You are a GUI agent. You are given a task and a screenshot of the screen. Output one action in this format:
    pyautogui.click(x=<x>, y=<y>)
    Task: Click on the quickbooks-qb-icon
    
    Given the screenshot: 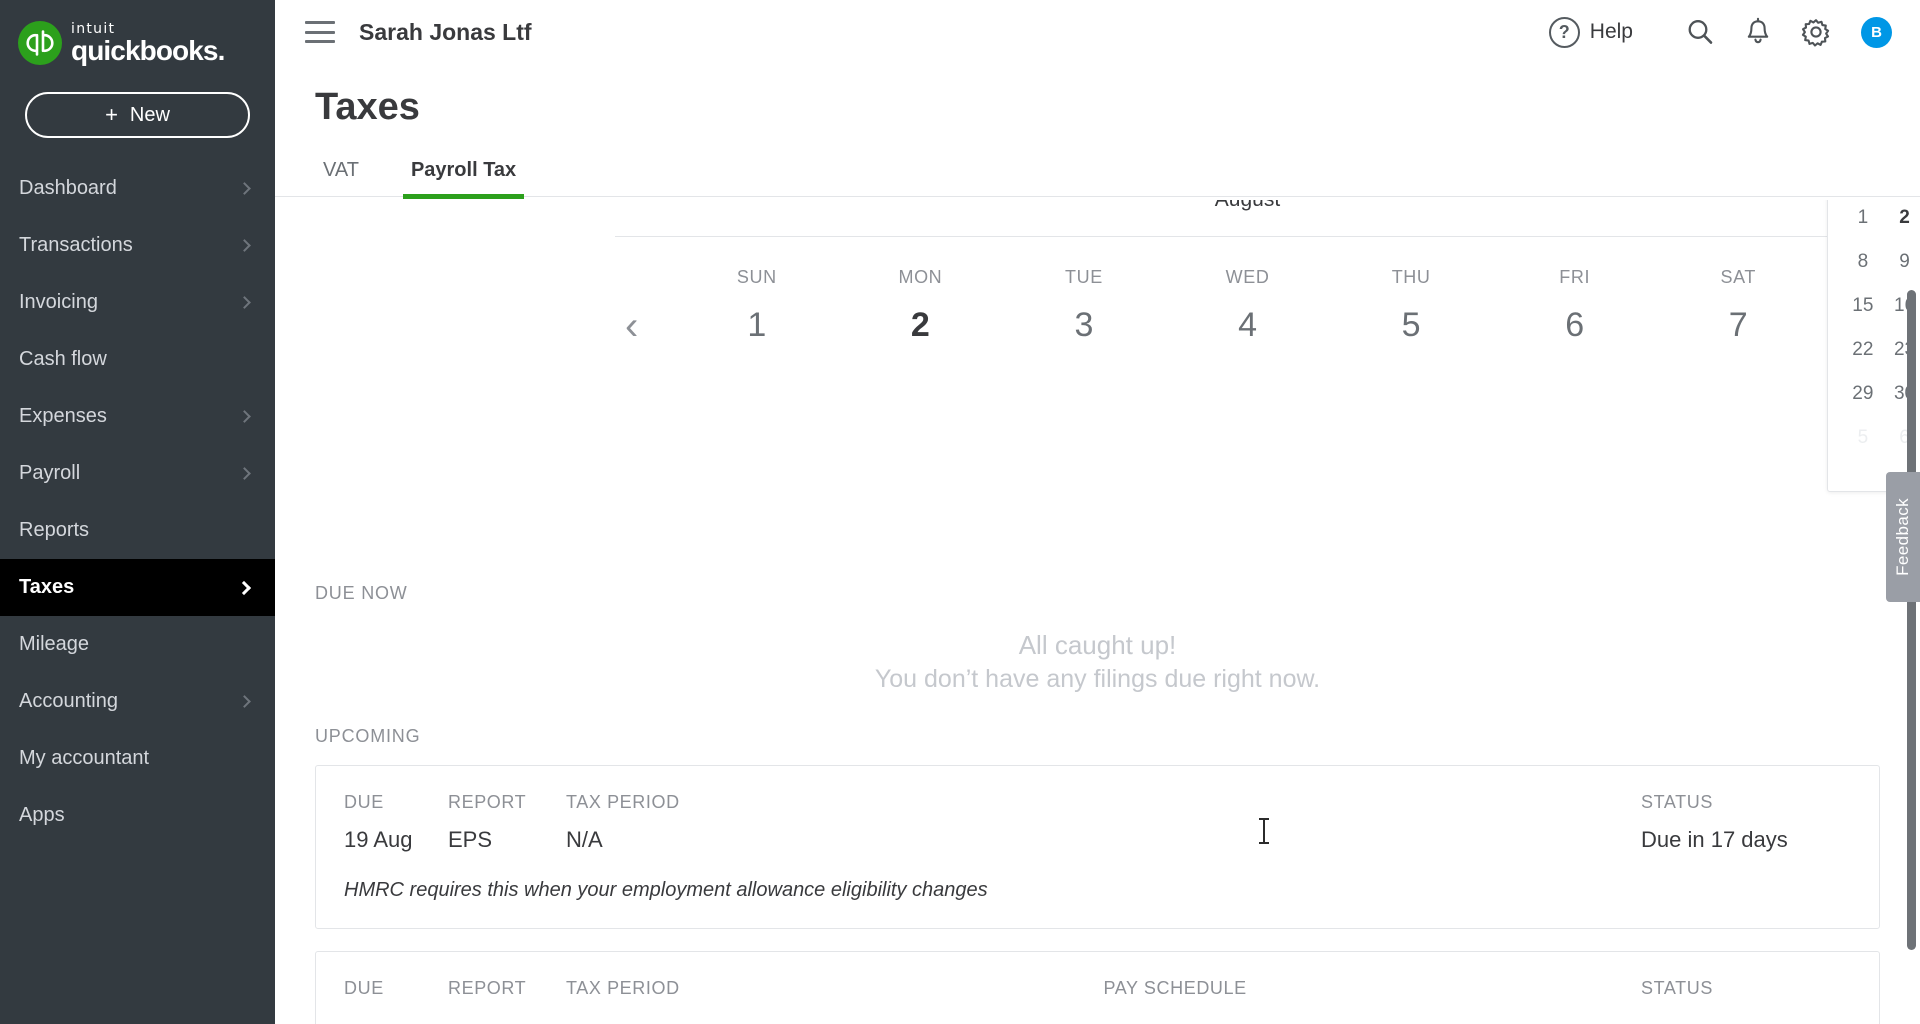 What is the action you would take?
    pyautogui.click(x=40, y=43)
    